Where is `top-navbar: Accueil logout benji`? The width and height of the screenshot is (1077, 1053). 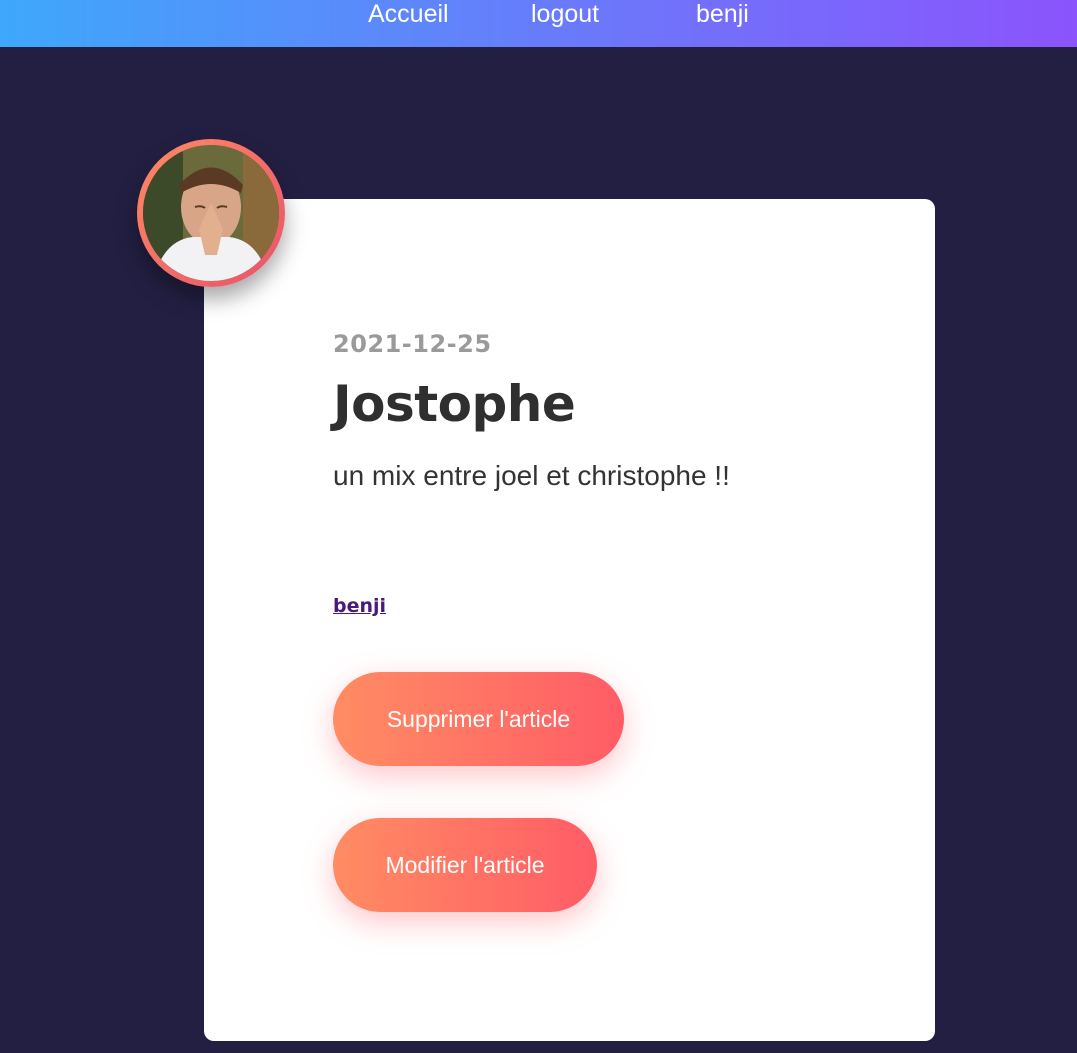 top-navbar: Accueil logout benji is located at coordinates (538, 23).